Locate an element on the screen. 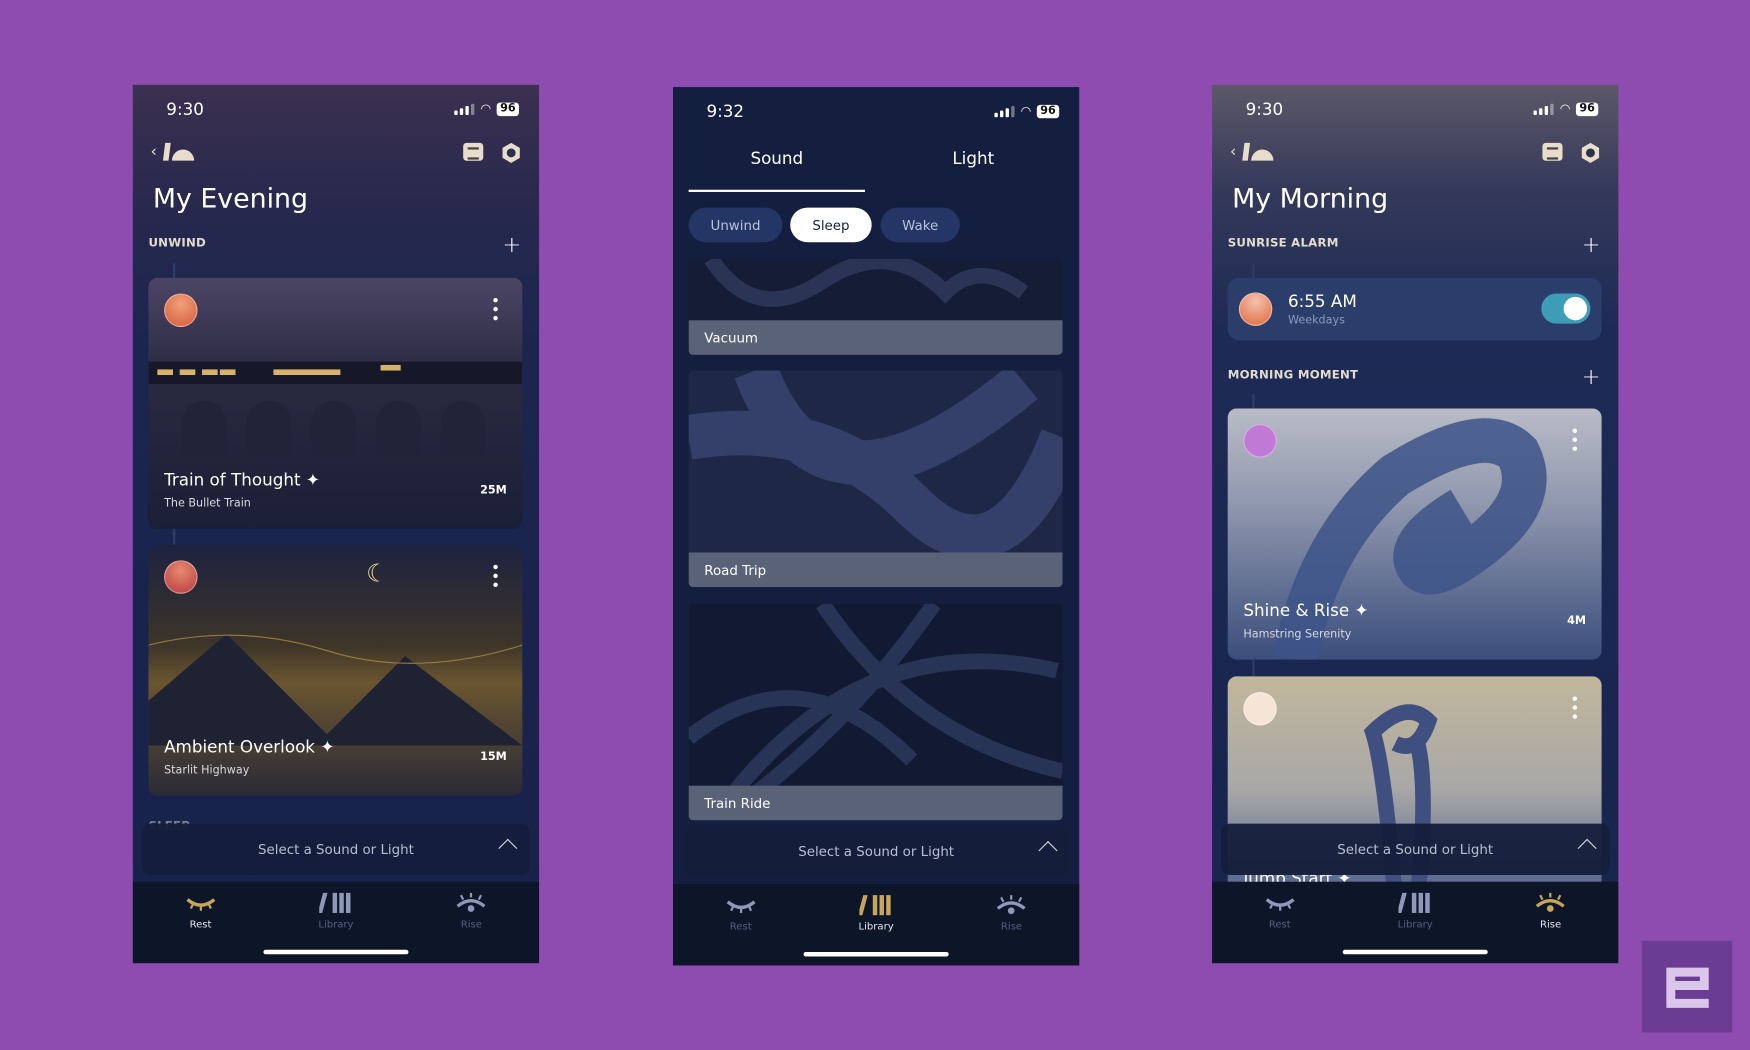  sound-label: Train Ride is located at coordinates (875, 803).